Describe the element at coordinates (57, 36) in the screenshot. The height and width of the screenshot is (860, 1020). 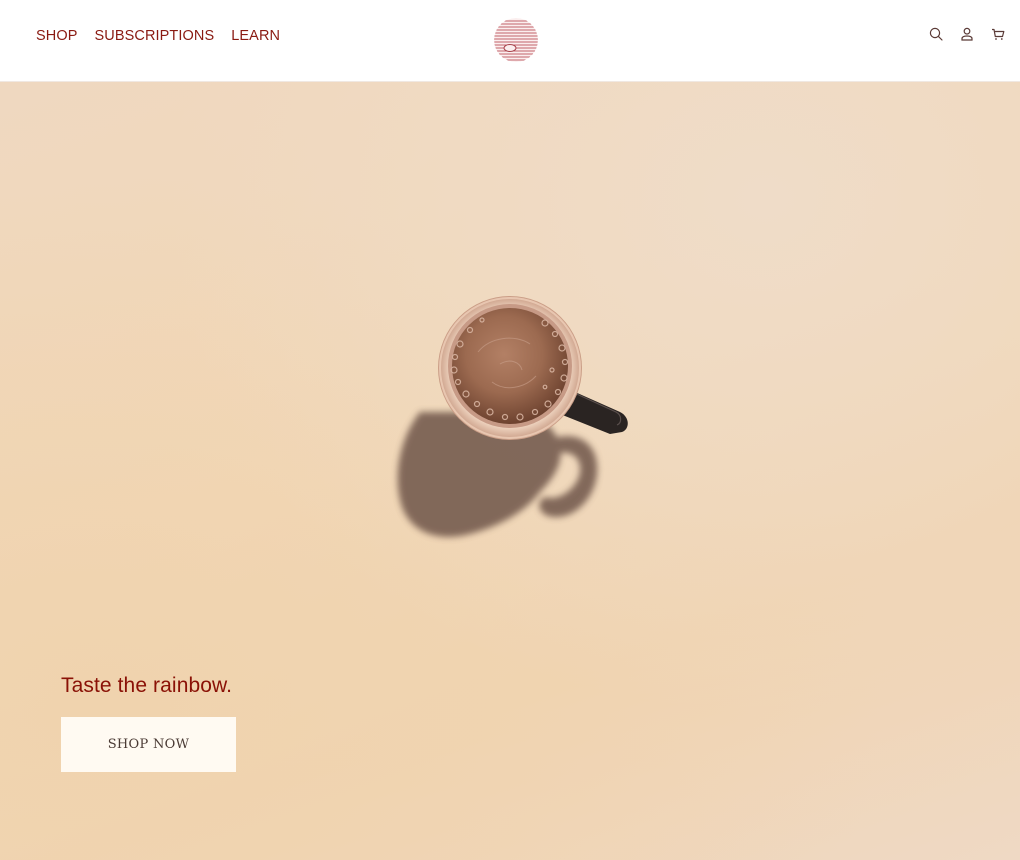
I see `nav-shop: SHOP` at that location.